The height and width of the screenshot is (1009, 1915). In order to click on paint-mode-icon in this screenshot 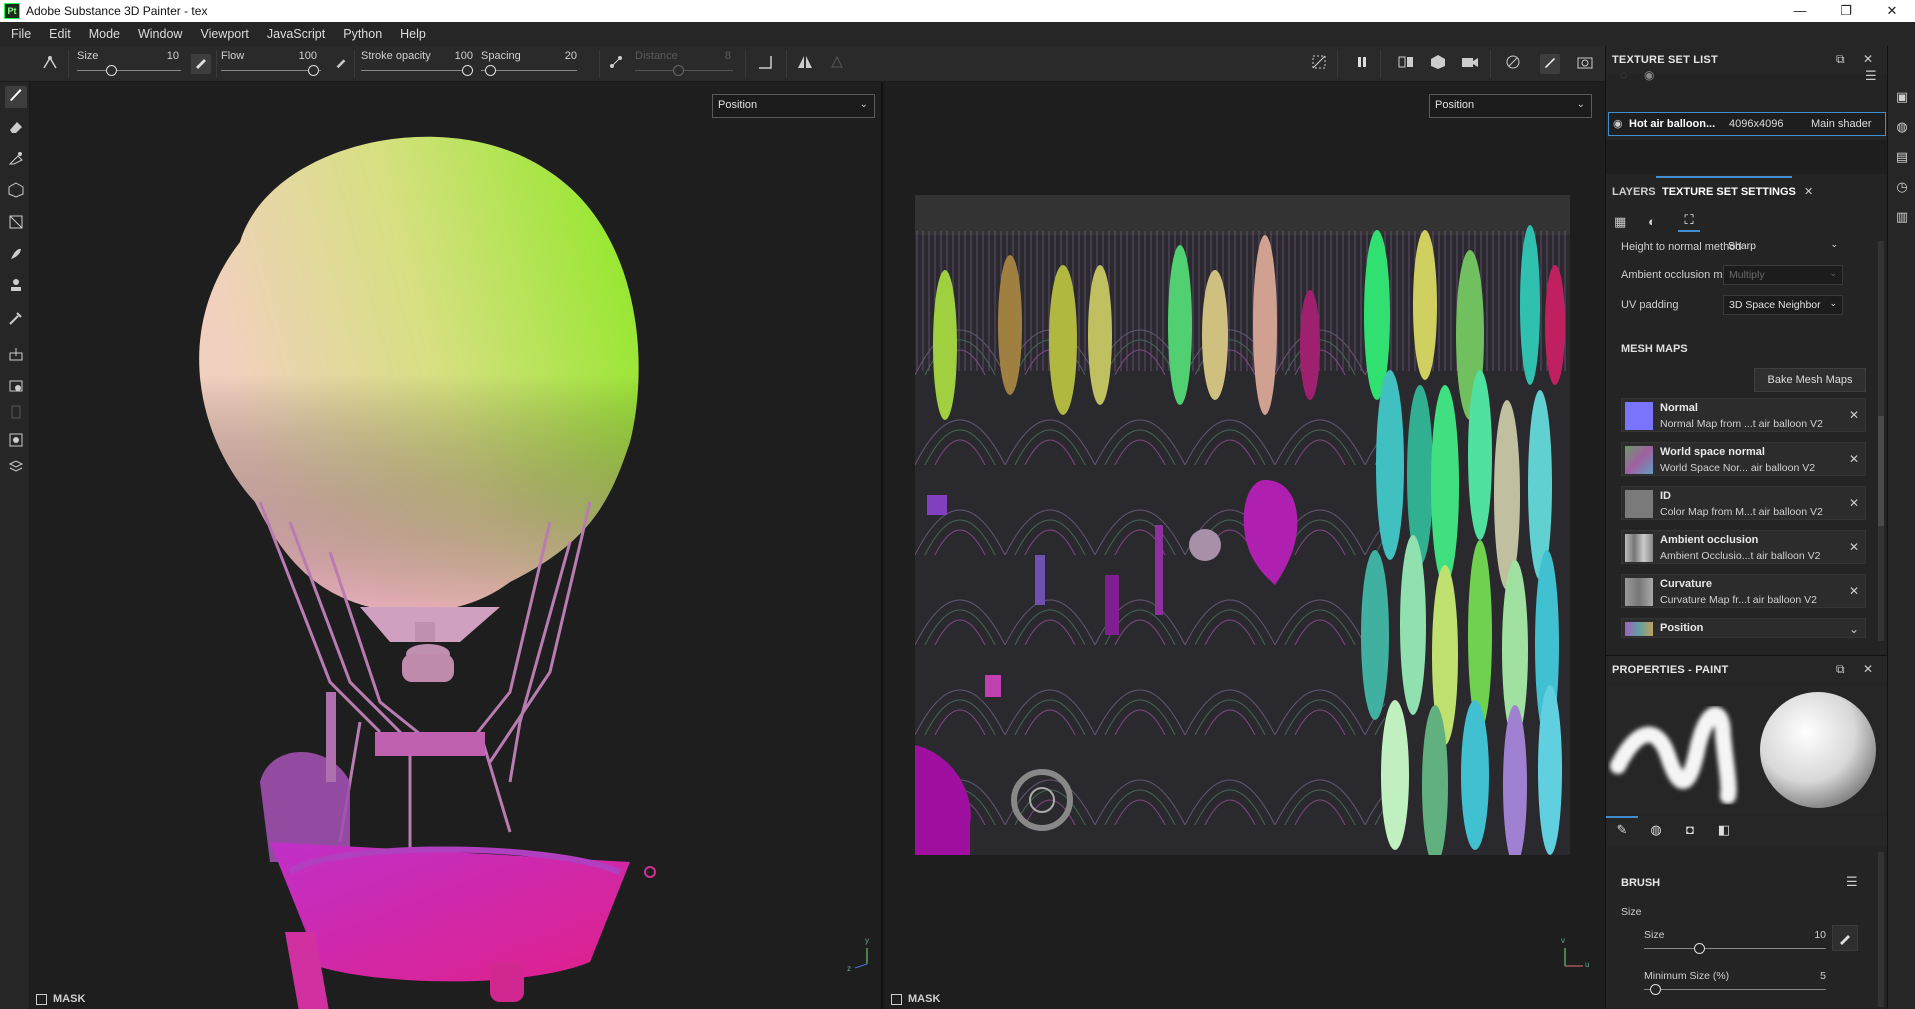, I will do `click(1550, 64)`.